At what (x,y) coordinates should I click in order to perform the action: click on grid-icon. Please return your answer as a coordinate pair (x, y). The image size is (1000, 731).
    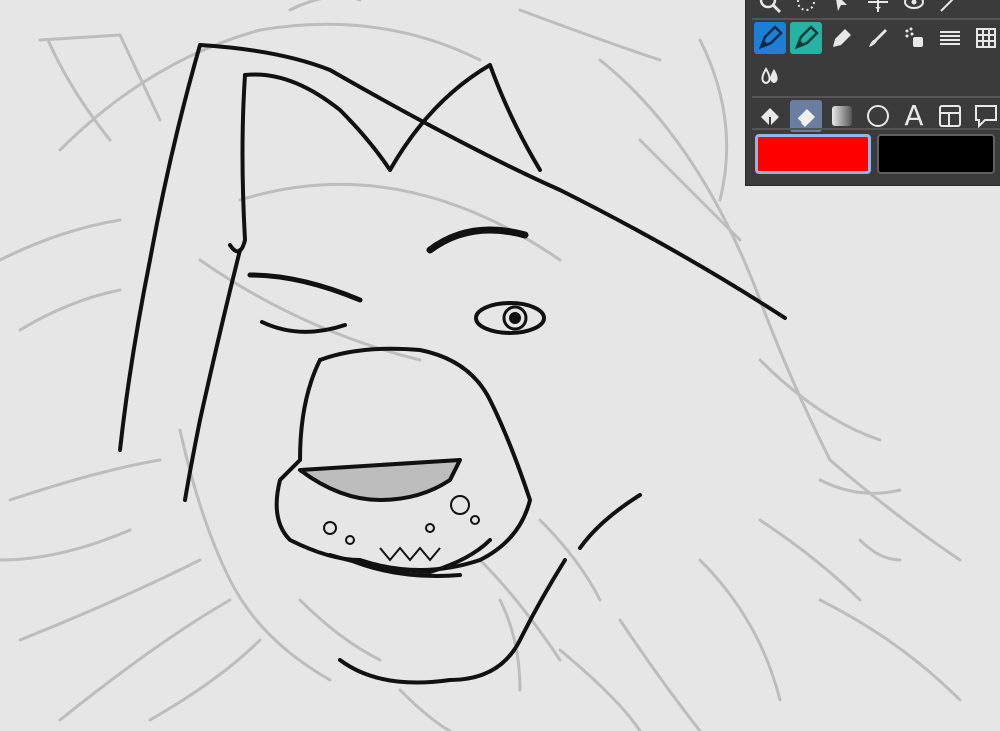
    Looking at the image, I should click on (985, 38).